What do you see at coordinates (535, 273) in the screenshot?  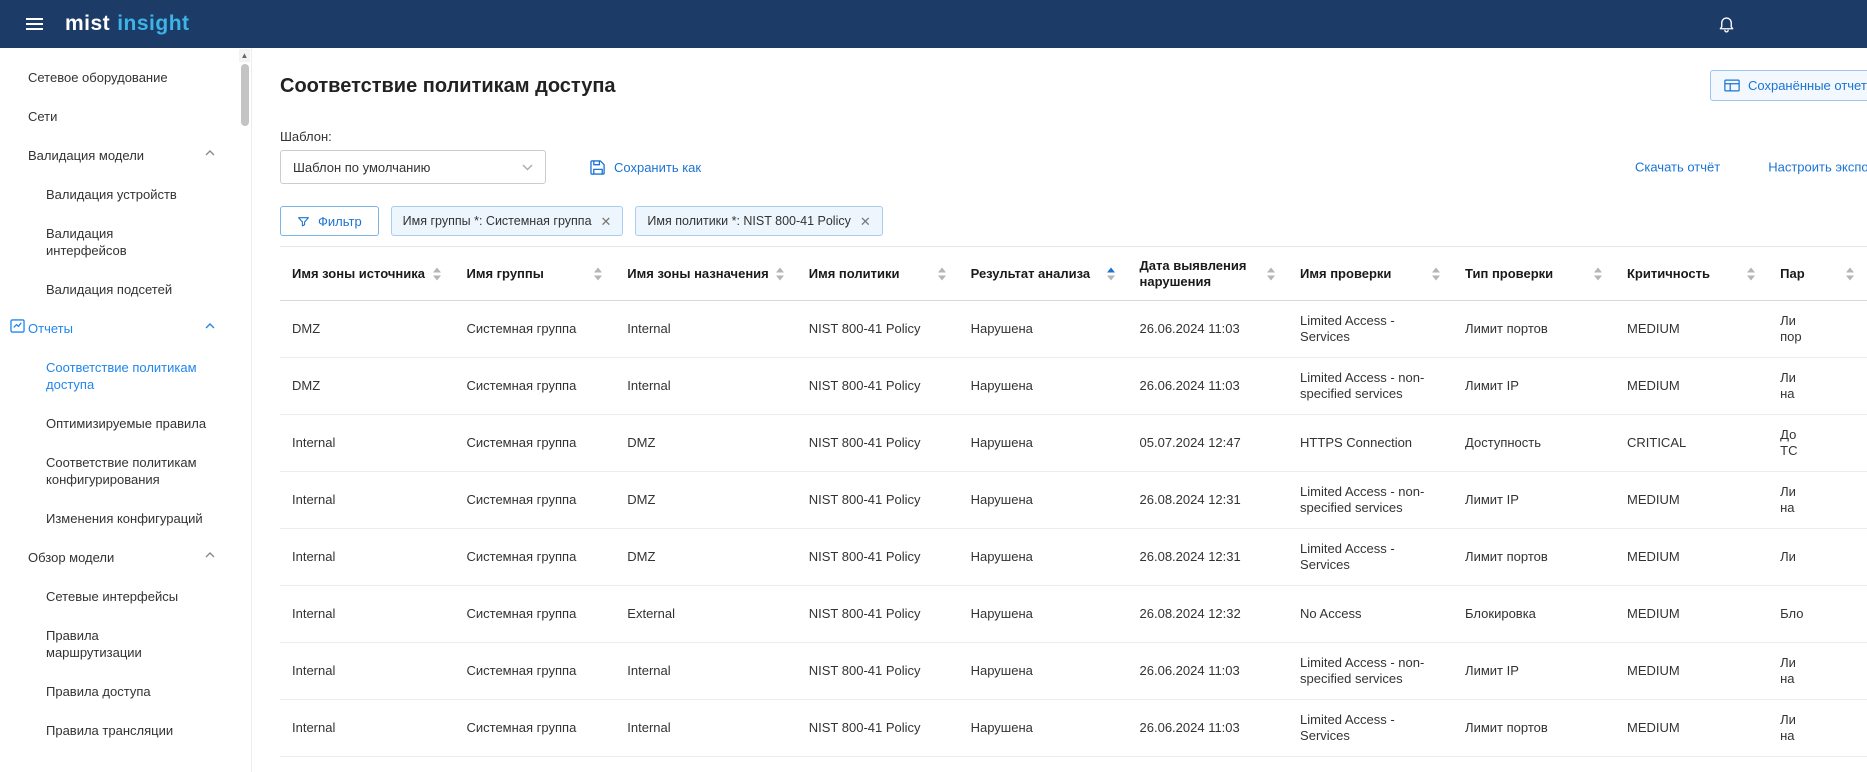 I see `column-header-group: Имя группы` at bounding box center [535, 273].